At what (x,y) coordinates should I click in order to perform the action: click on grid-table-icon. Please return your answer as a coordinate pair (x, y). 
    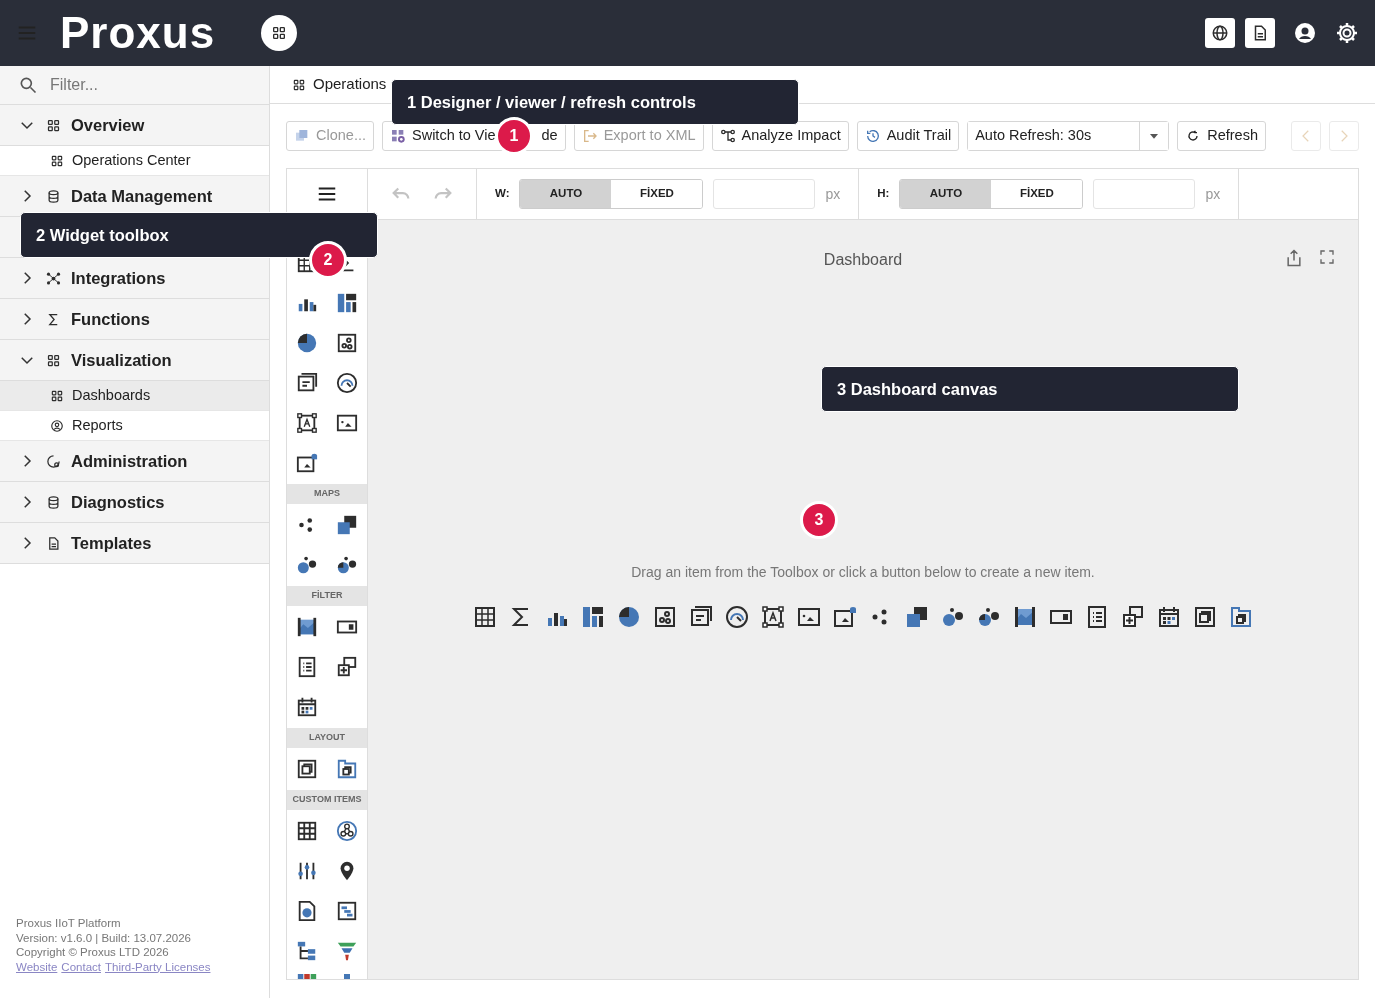
    Looking at the image, I should click on (307, 831).